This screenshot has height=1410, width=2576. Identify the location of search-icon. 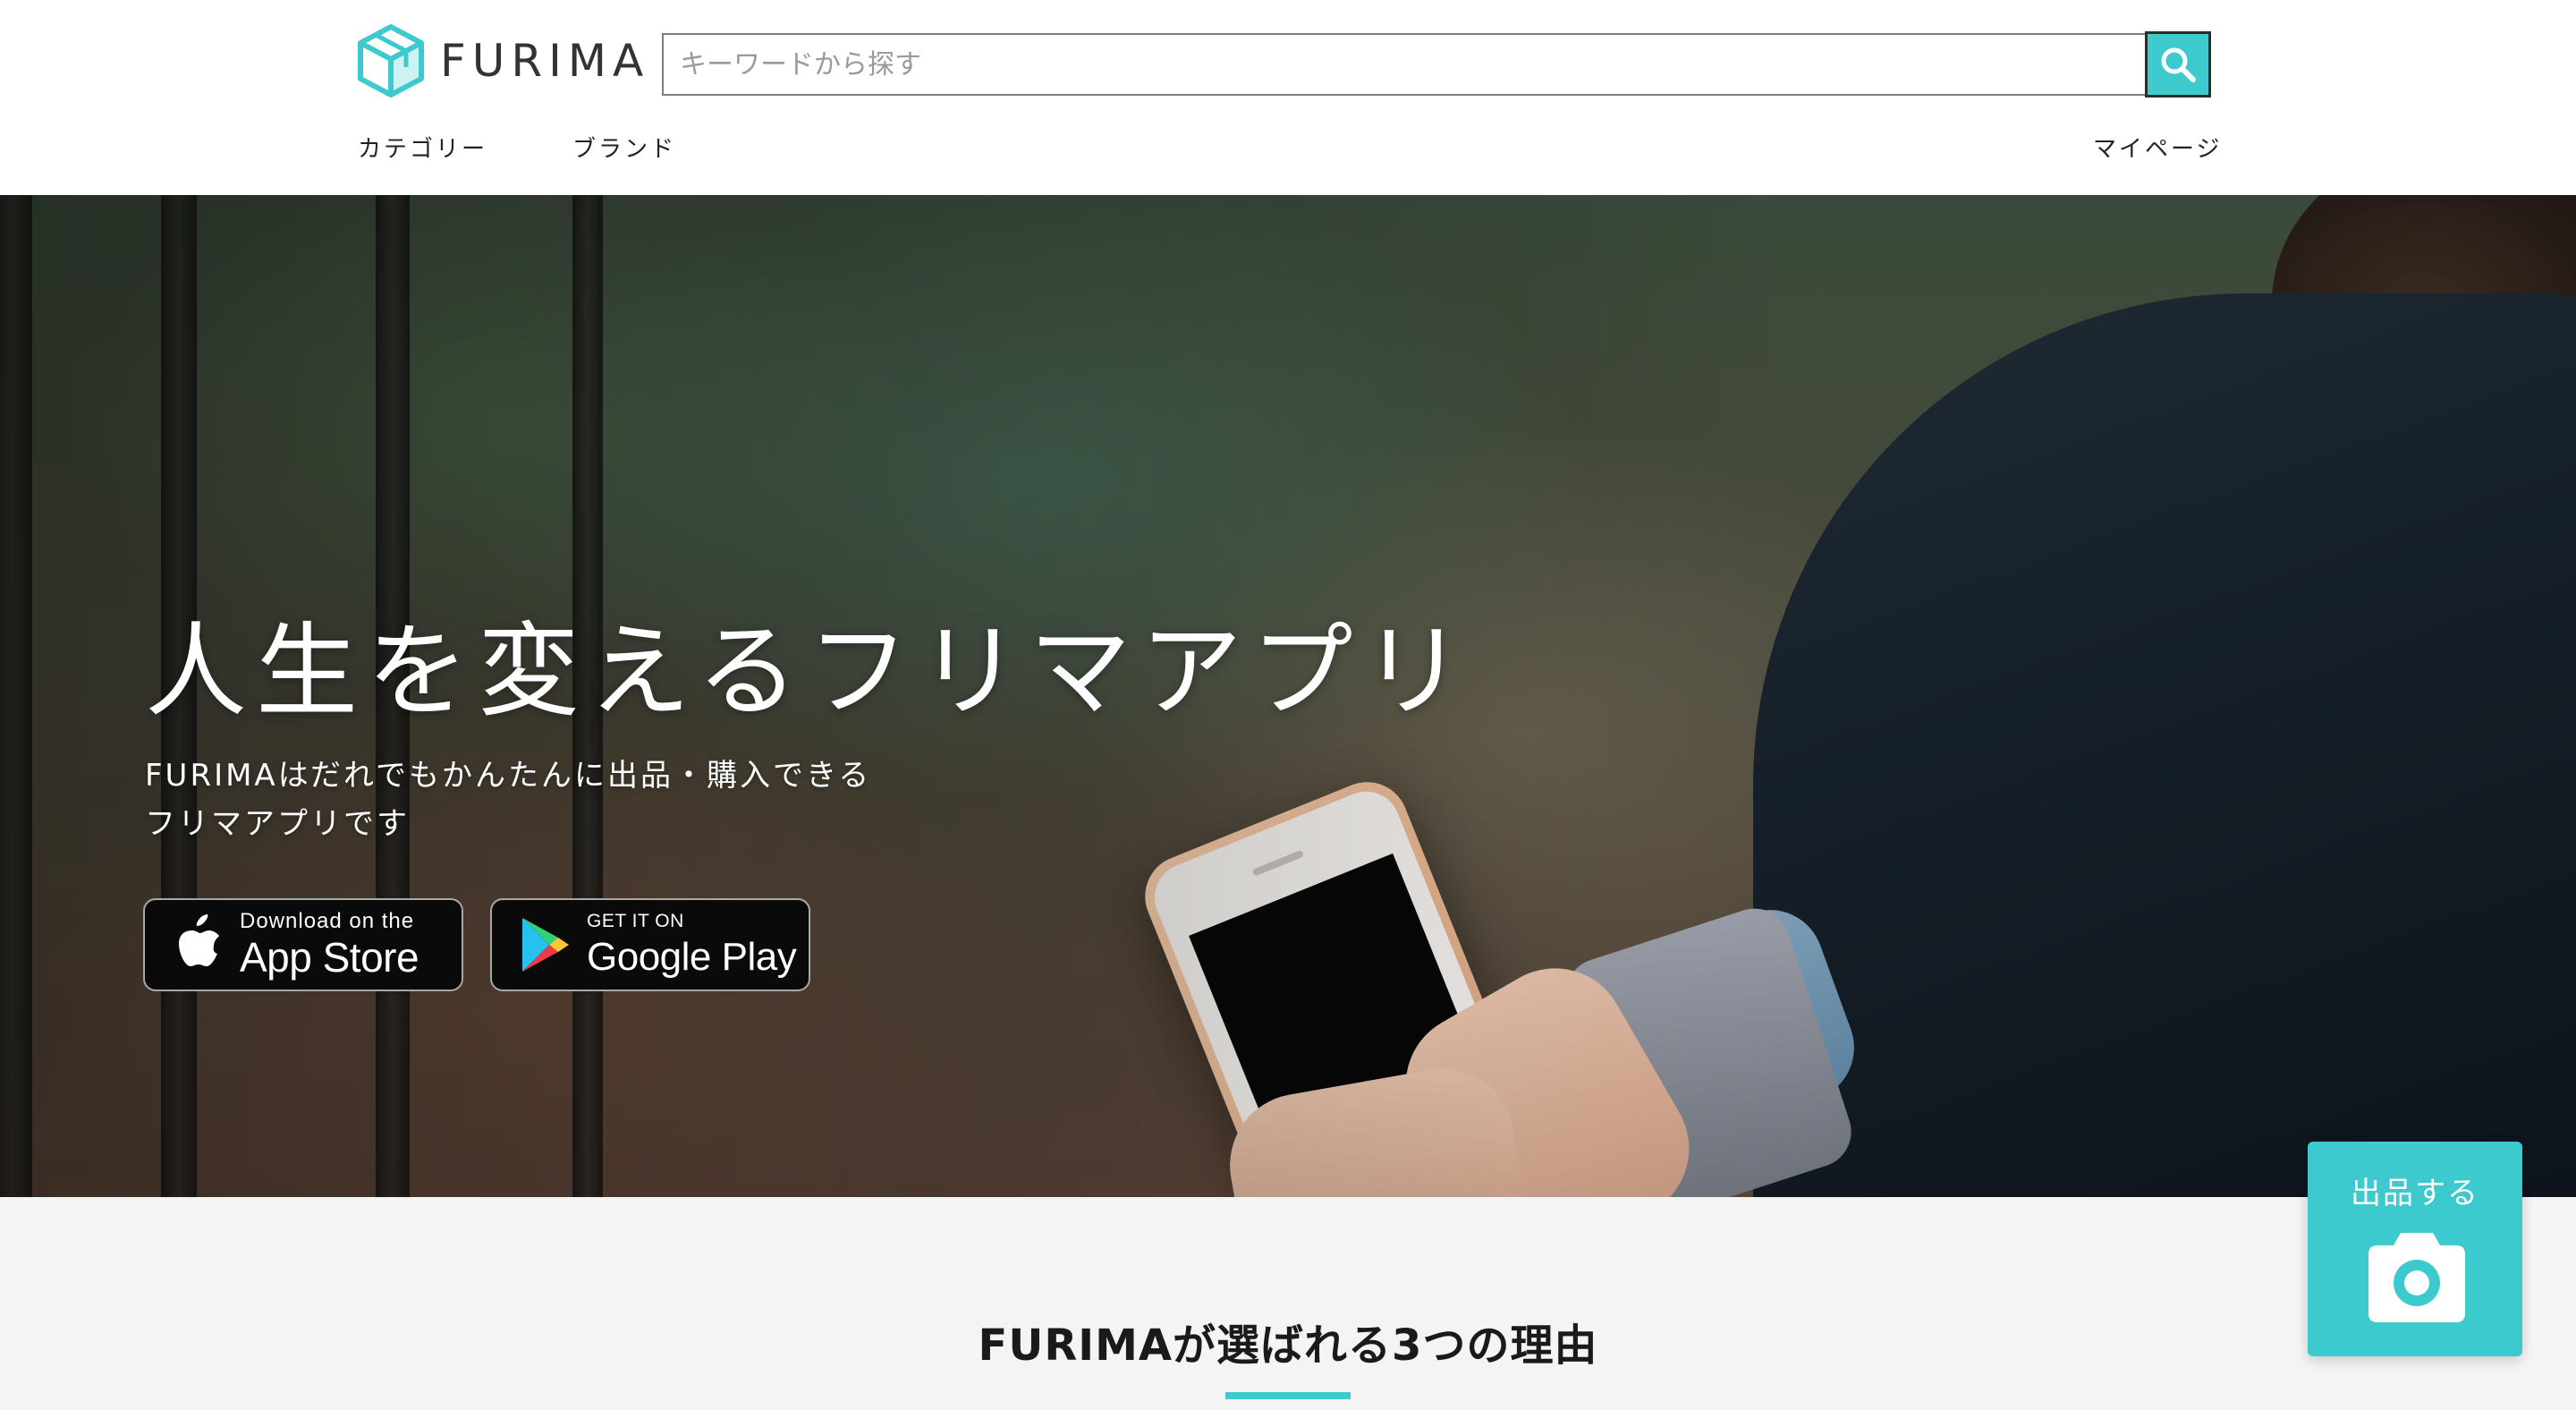
(2178, 65).